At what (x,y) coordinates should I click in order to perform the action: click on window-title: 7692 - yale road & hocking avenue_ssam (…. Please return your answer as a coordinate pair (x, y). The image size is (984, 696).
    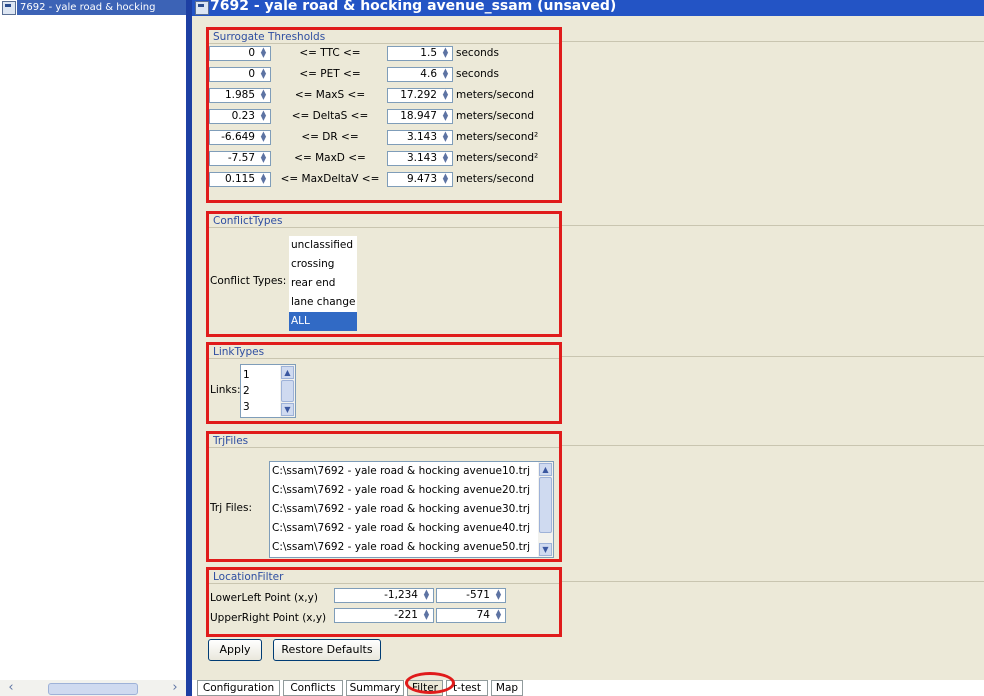
    Looking at the image, I should click on (413, 7).